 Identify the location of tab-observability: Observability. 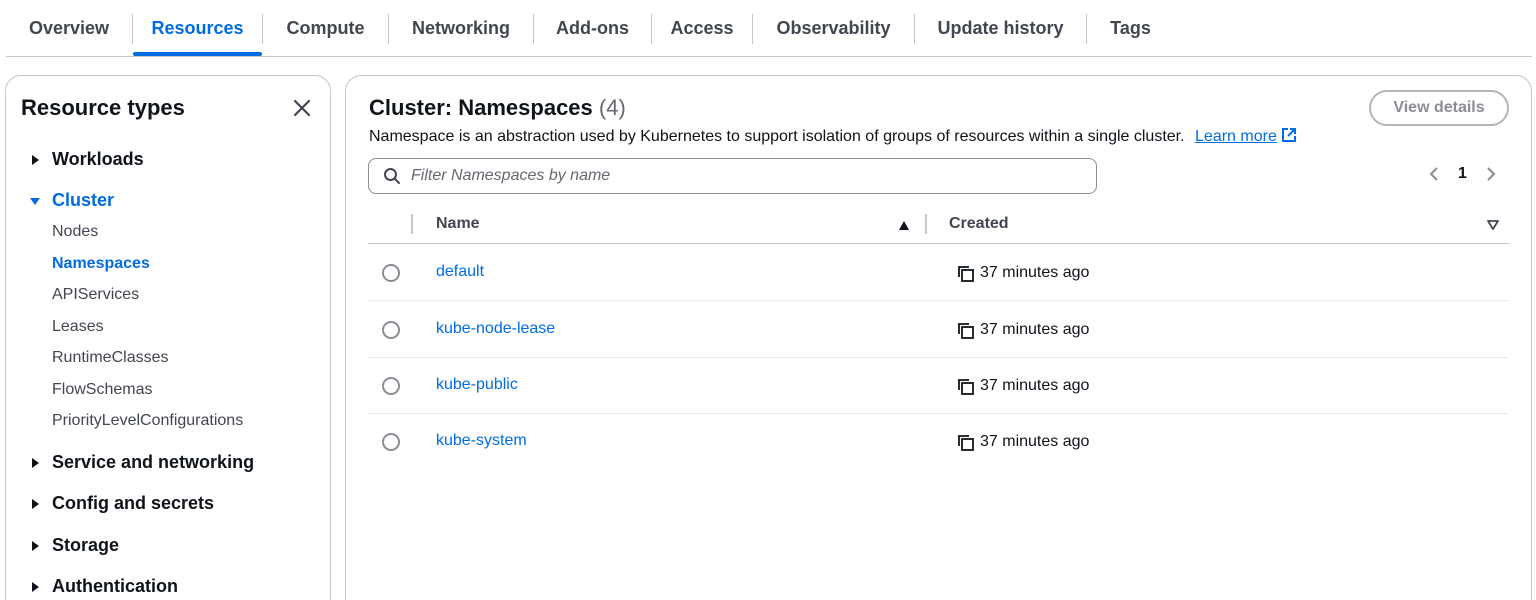
(833, 28).